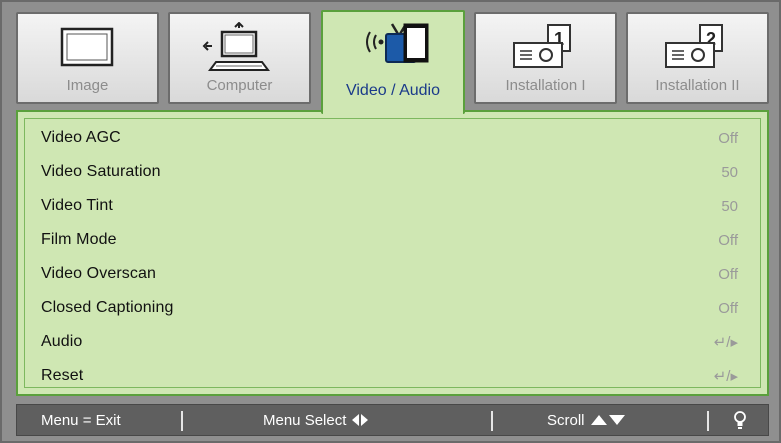  Describe the element at coordinates (62, 375) in the screenshot. I see `menu-item-label: Reset` at that location.